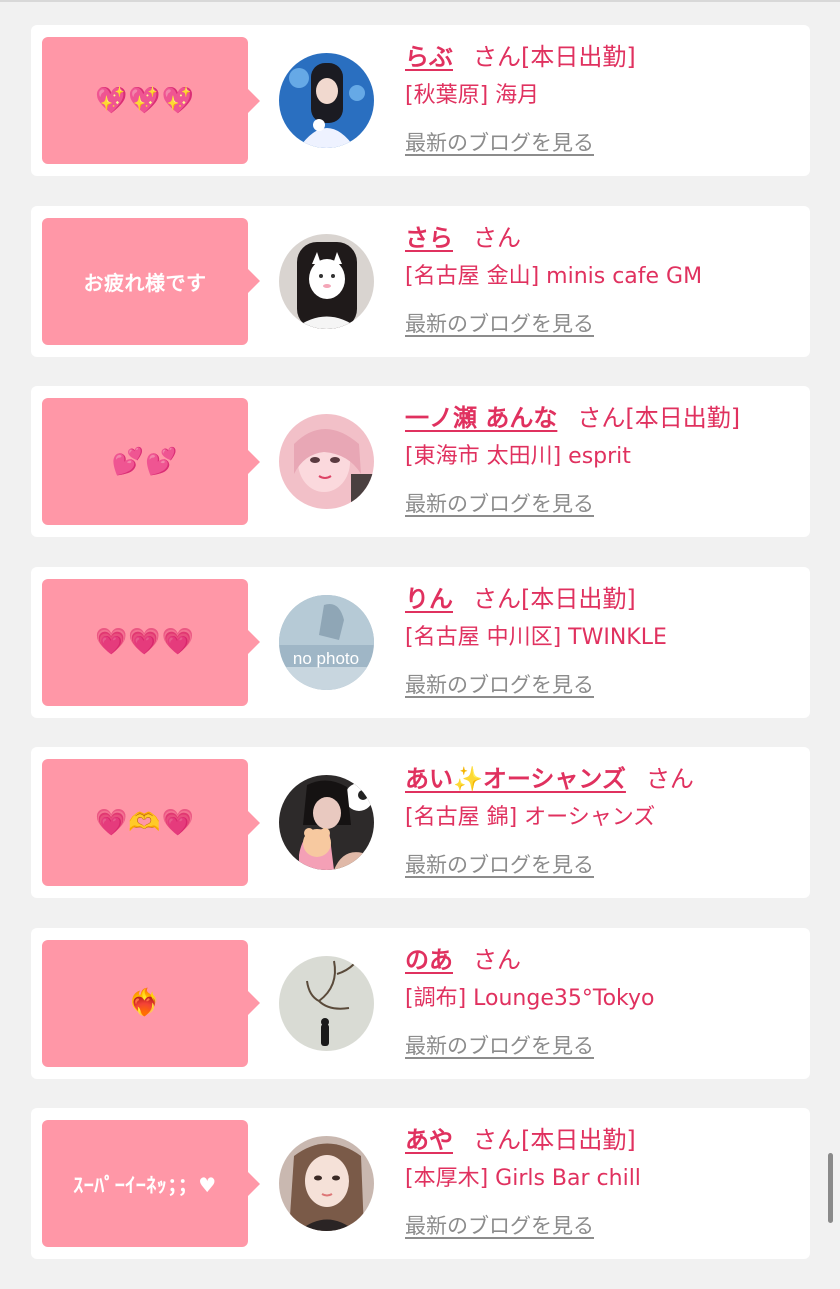 The width and height of the screenshot is (840, 1289). Describe the element at coordinates (145, 461) in the screenshot. I see `message-text: 💕💕` at that location.